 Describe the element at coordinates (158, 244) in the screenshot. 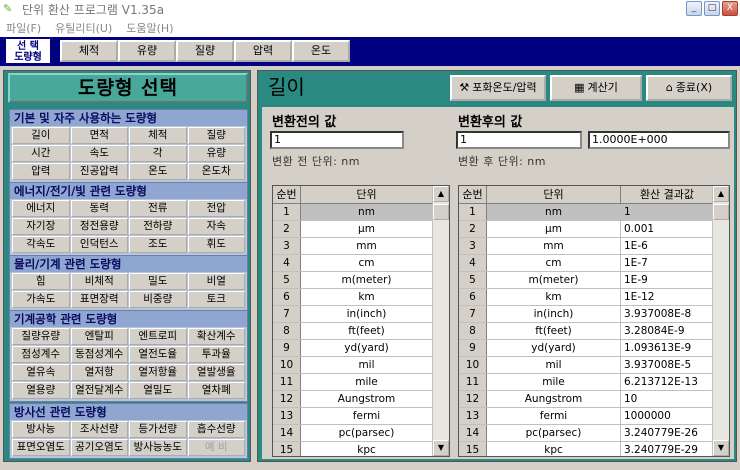

I see `measure-button: 조도` at that location.